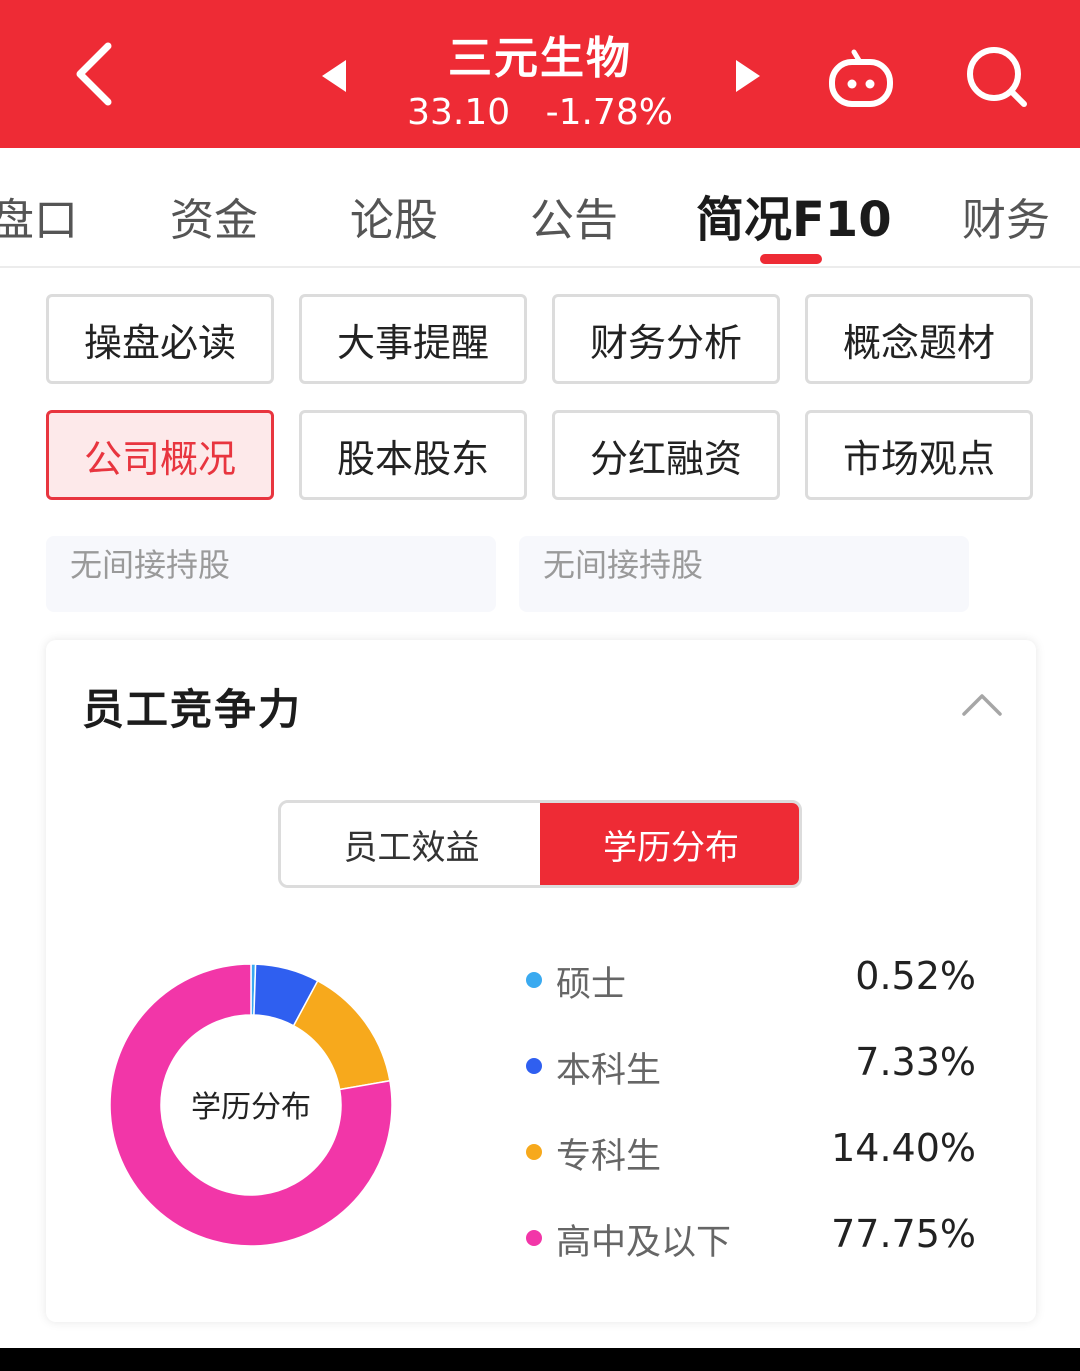 The width and height of the screenshot is (1080, 1371). I want to click on next-stock-icon, so click(747, 76).